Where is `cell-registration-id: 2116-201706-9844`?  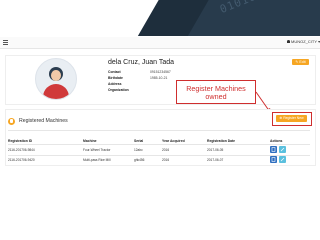
cell-registration-id: 2116-201706-9844 is located at coordinates (21, 150).